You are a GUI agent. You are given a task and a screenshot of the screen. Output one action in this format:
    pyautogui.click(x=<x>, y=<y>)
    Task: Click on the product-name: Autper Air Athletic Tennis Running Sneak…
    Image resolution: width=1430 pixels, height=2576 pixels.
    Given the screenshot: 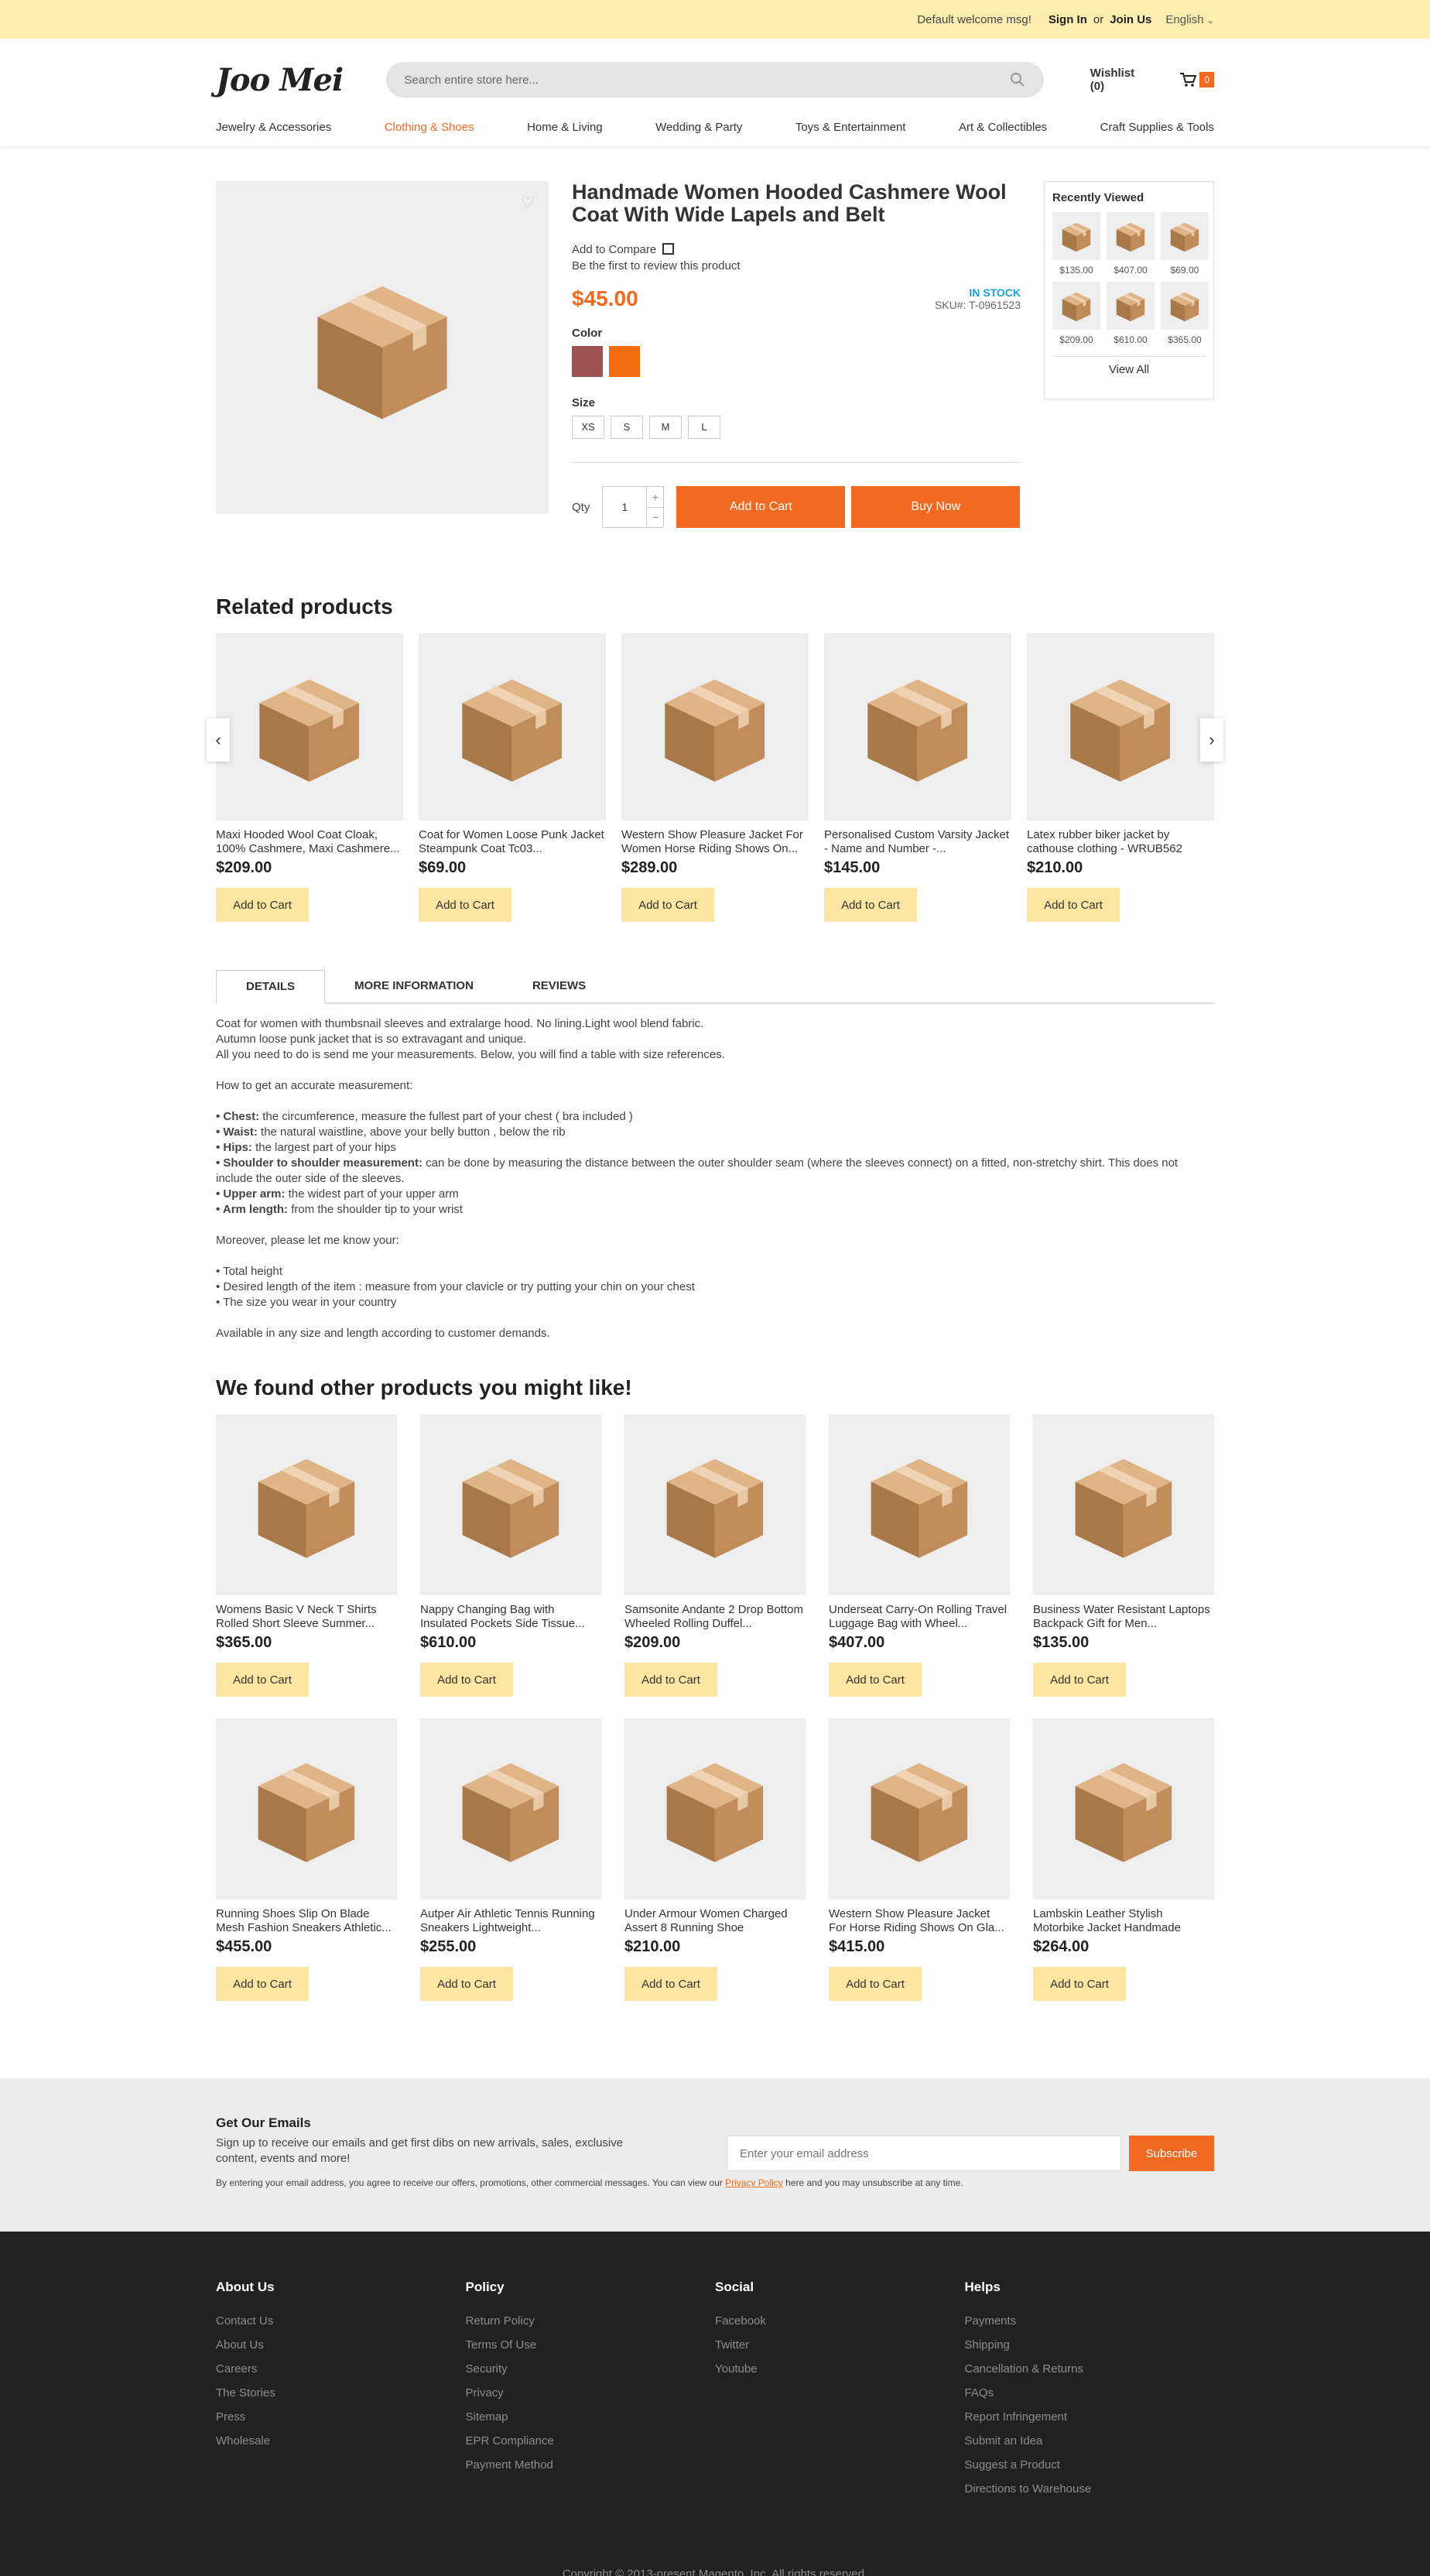 What is the action you would take?
    pyautogui.click(x=511, y=1921)
    